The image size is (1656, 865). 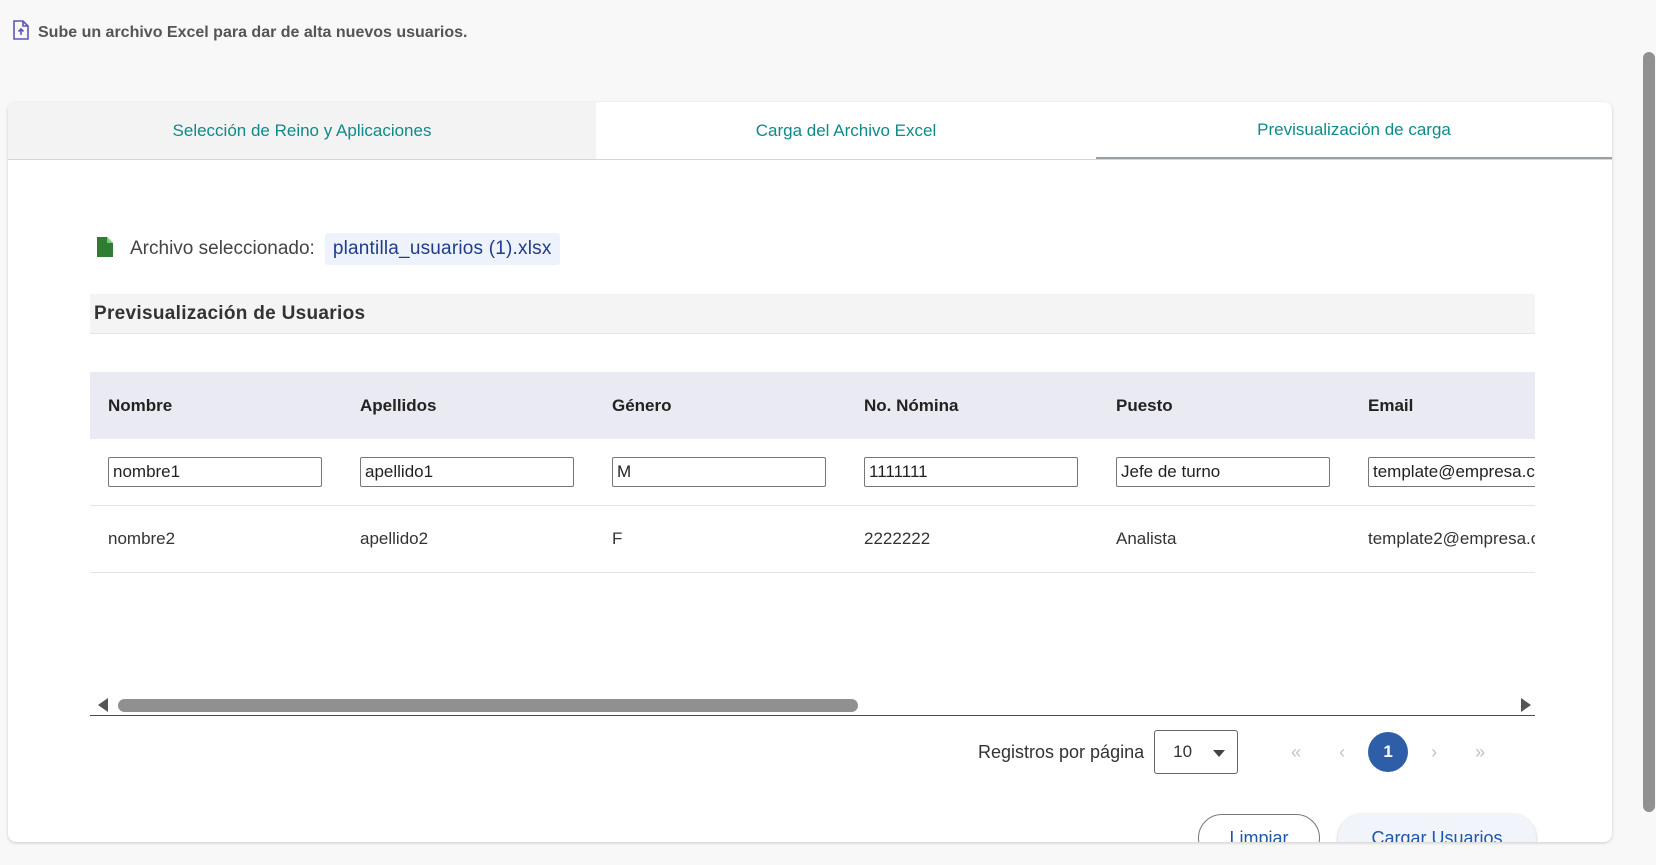 I want to click on column-header-email: Email, so click(x=1442, y=405).